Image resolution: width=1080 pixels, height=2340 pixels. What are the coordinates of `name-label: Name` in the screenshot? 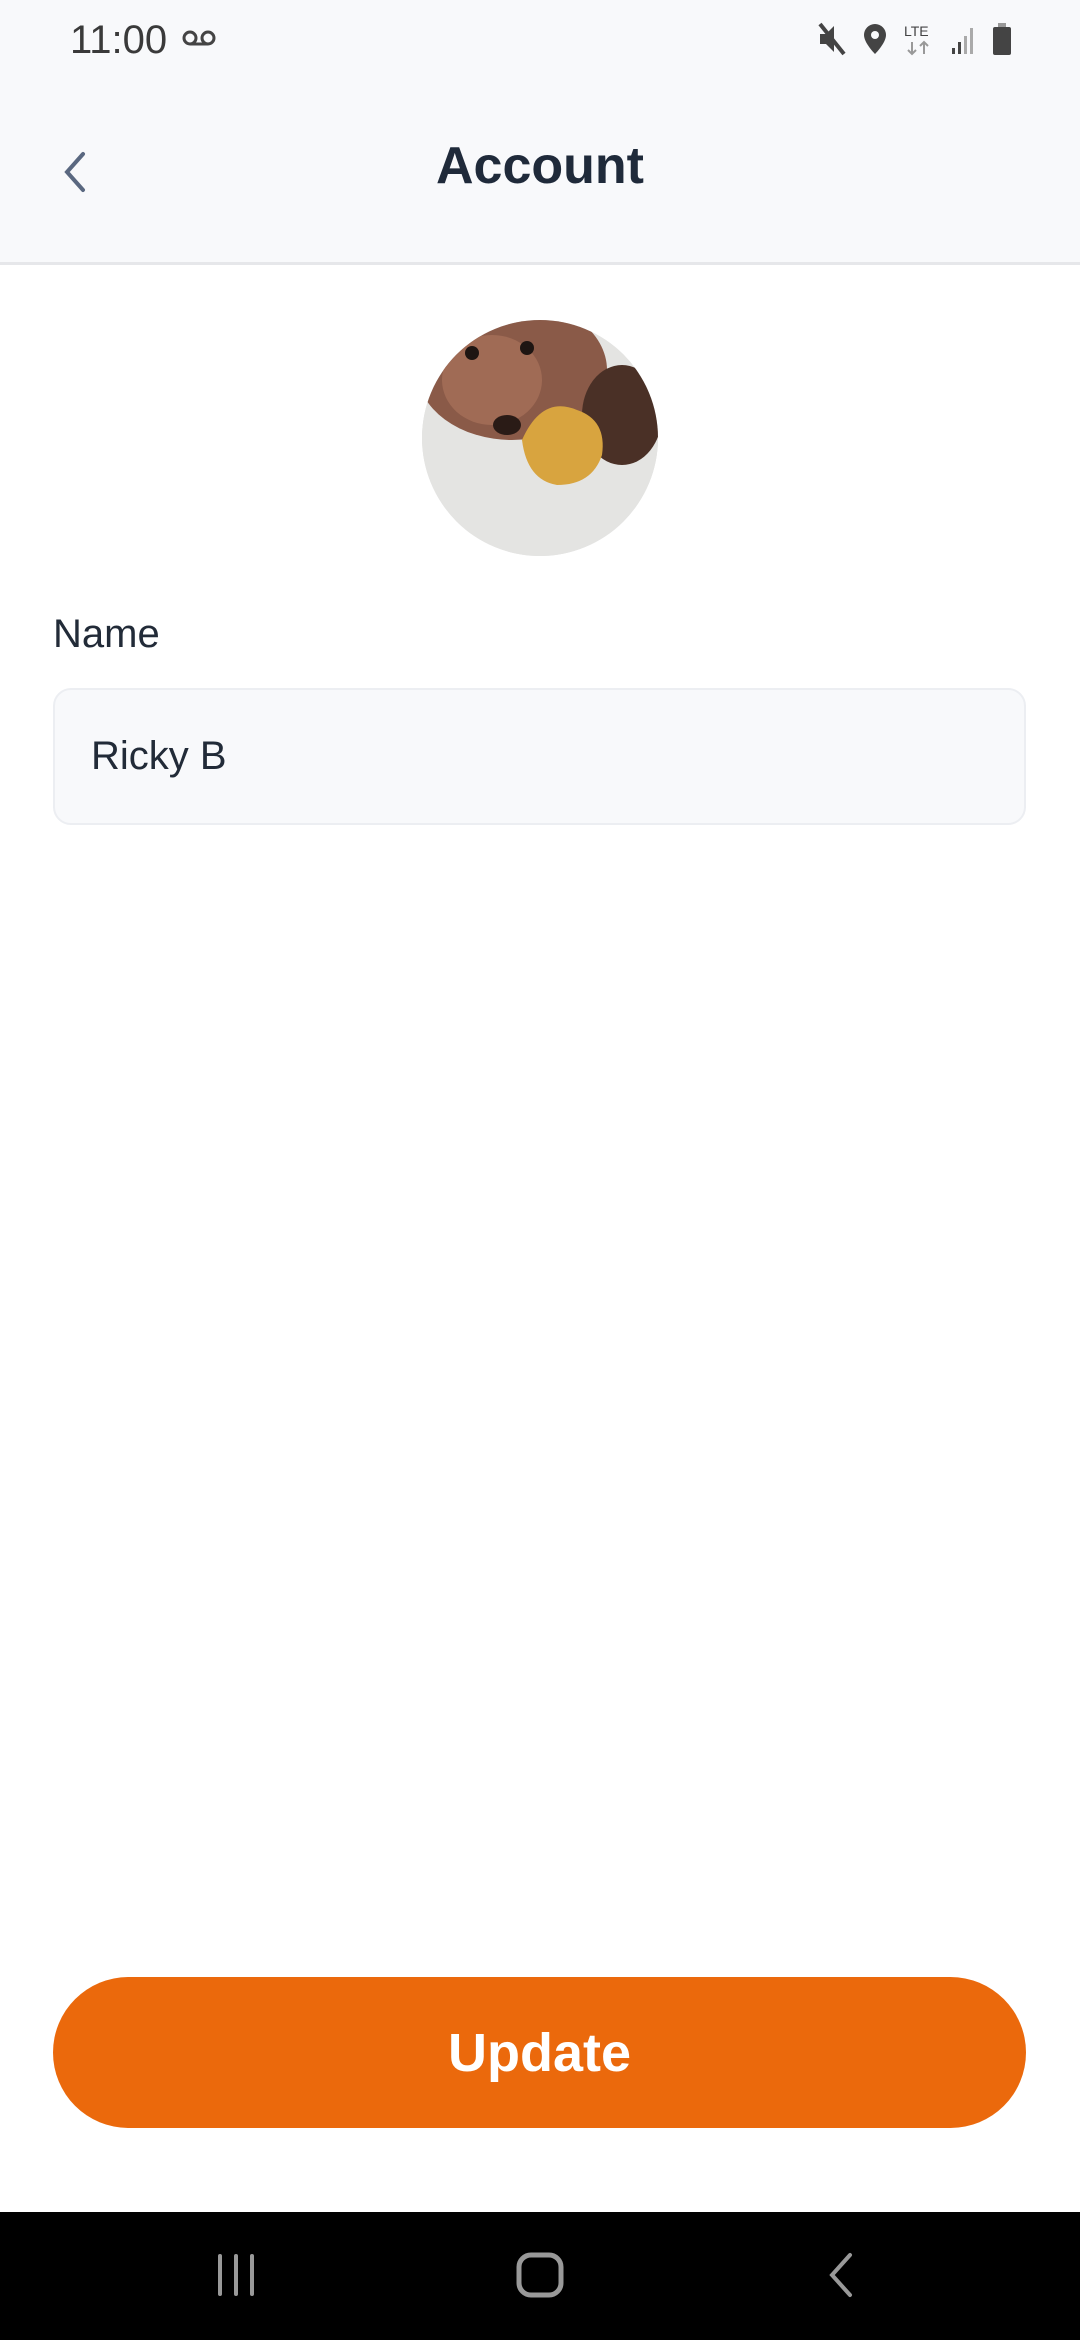 It's located at (106, 634).